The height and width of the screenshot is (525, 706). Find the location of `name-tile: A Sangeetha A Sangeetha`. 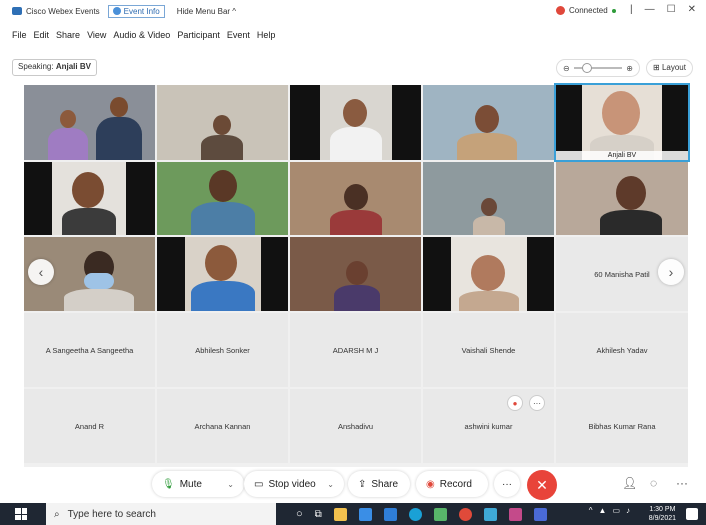

name-tile: A Sangeetha A Sangeetha is located at coordinates (89, 350).